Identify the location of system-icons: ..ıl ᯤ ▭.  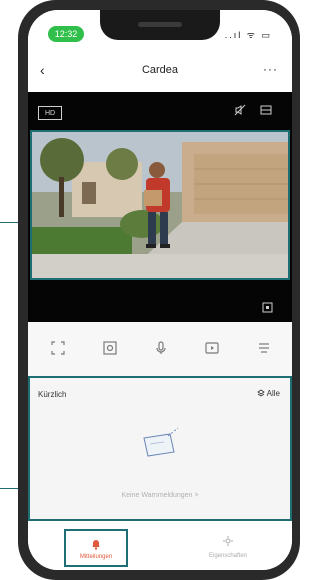
(248, 35).